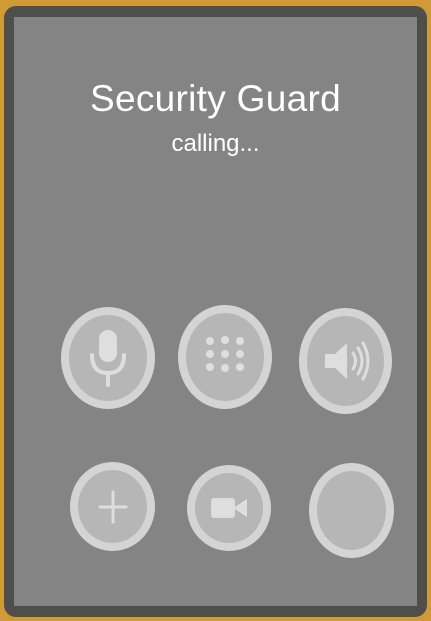 The width and height of the screenshot is (431, 621). I want to click on keypad-button, so click(225, 357).